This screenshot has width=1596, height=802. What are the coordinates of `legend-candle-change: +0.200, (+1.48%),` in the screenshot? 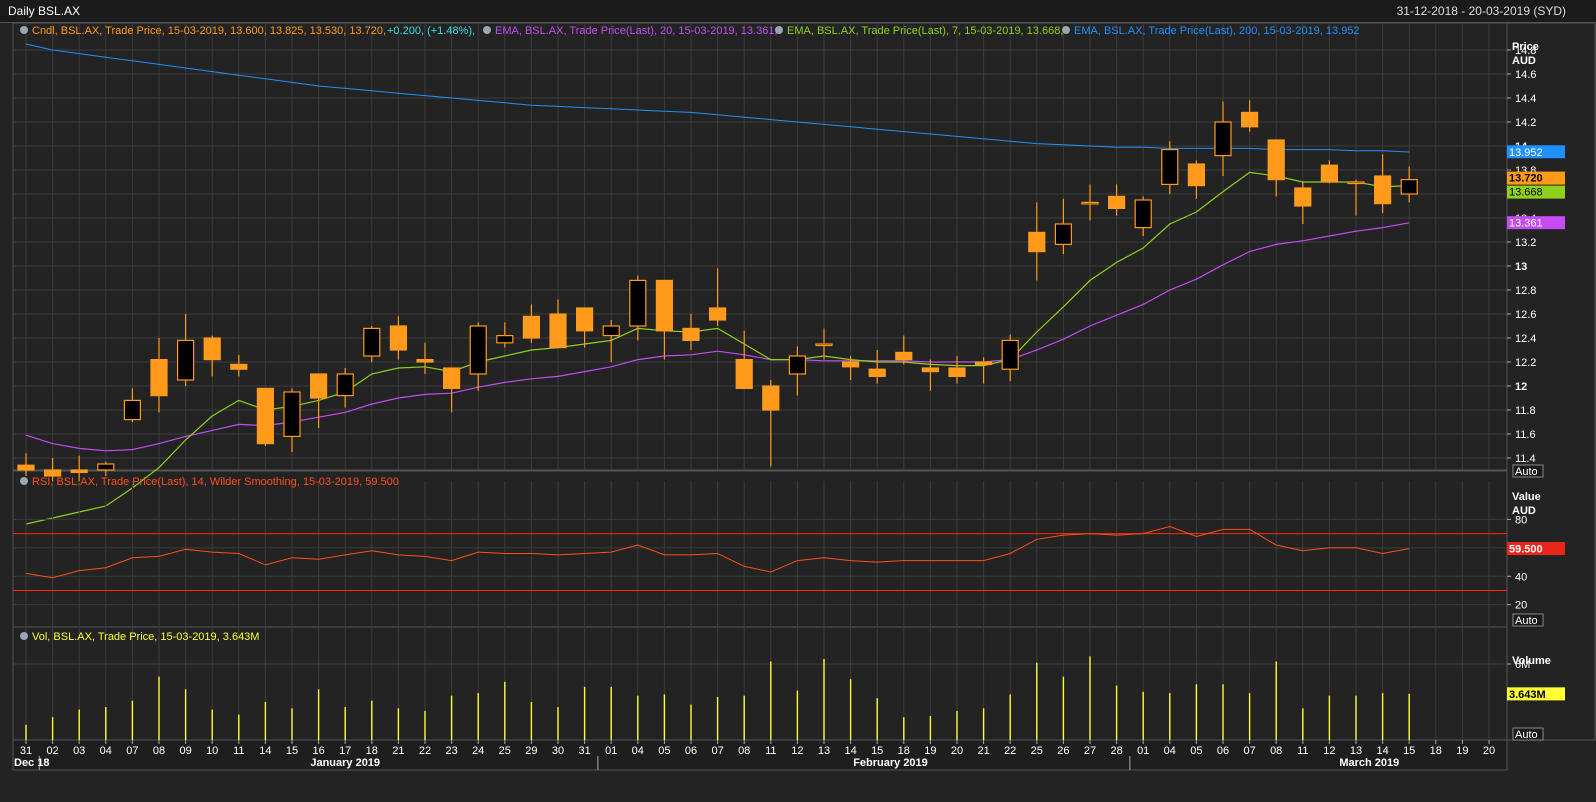 It's located at (431, 31).